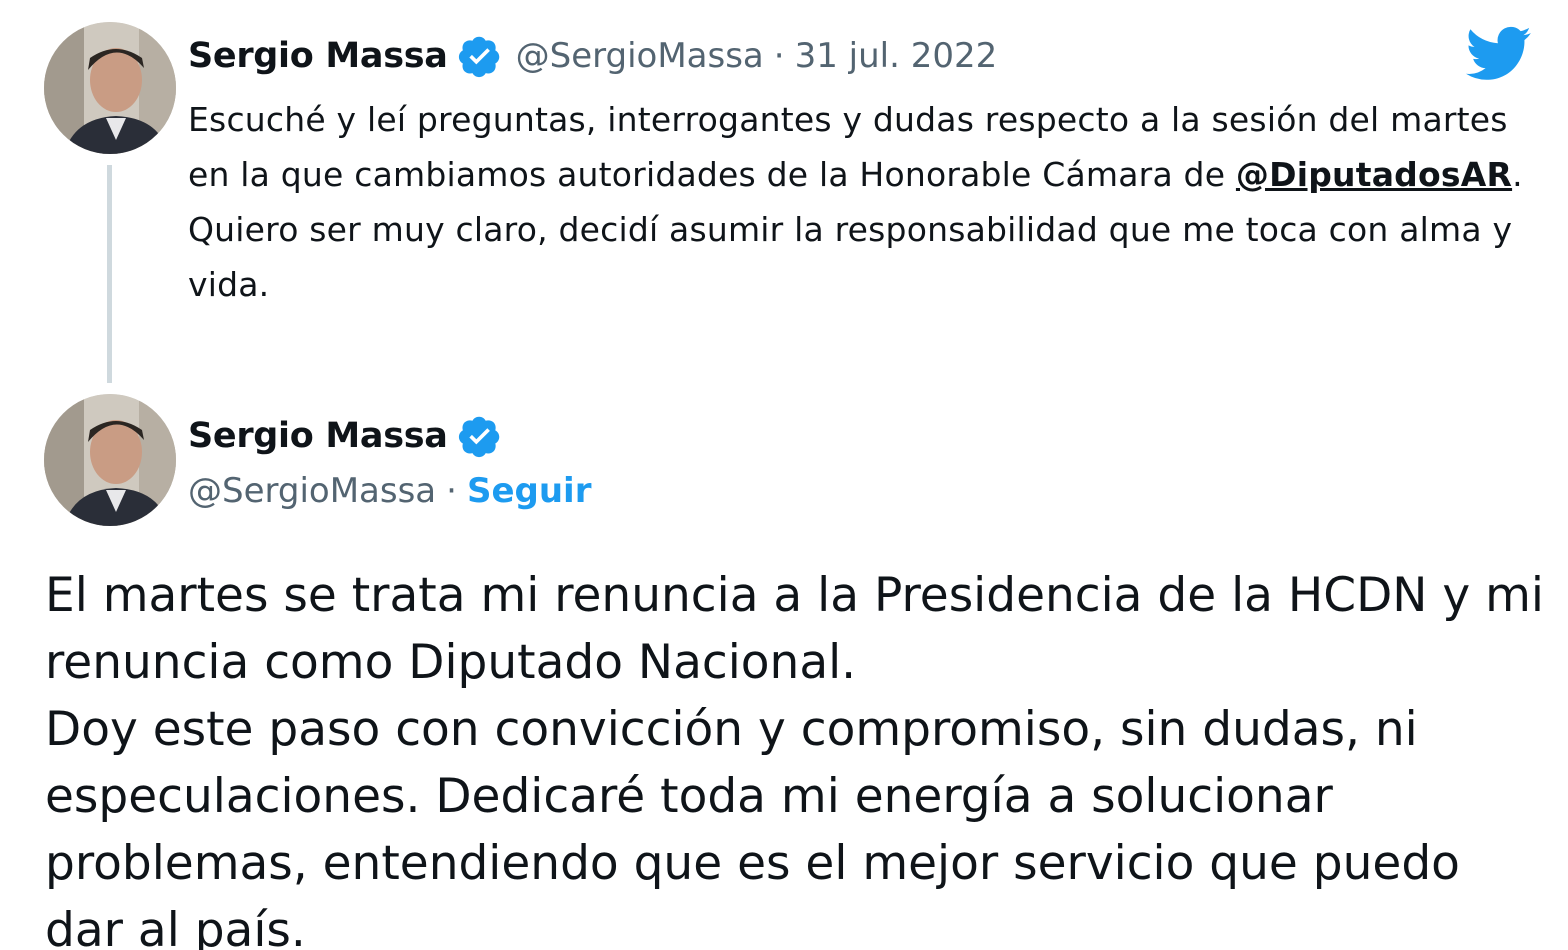 This screenshot has height=950, width=1568. I want to click on tweet-date: 31 jul. 2022, so click(896, 56).